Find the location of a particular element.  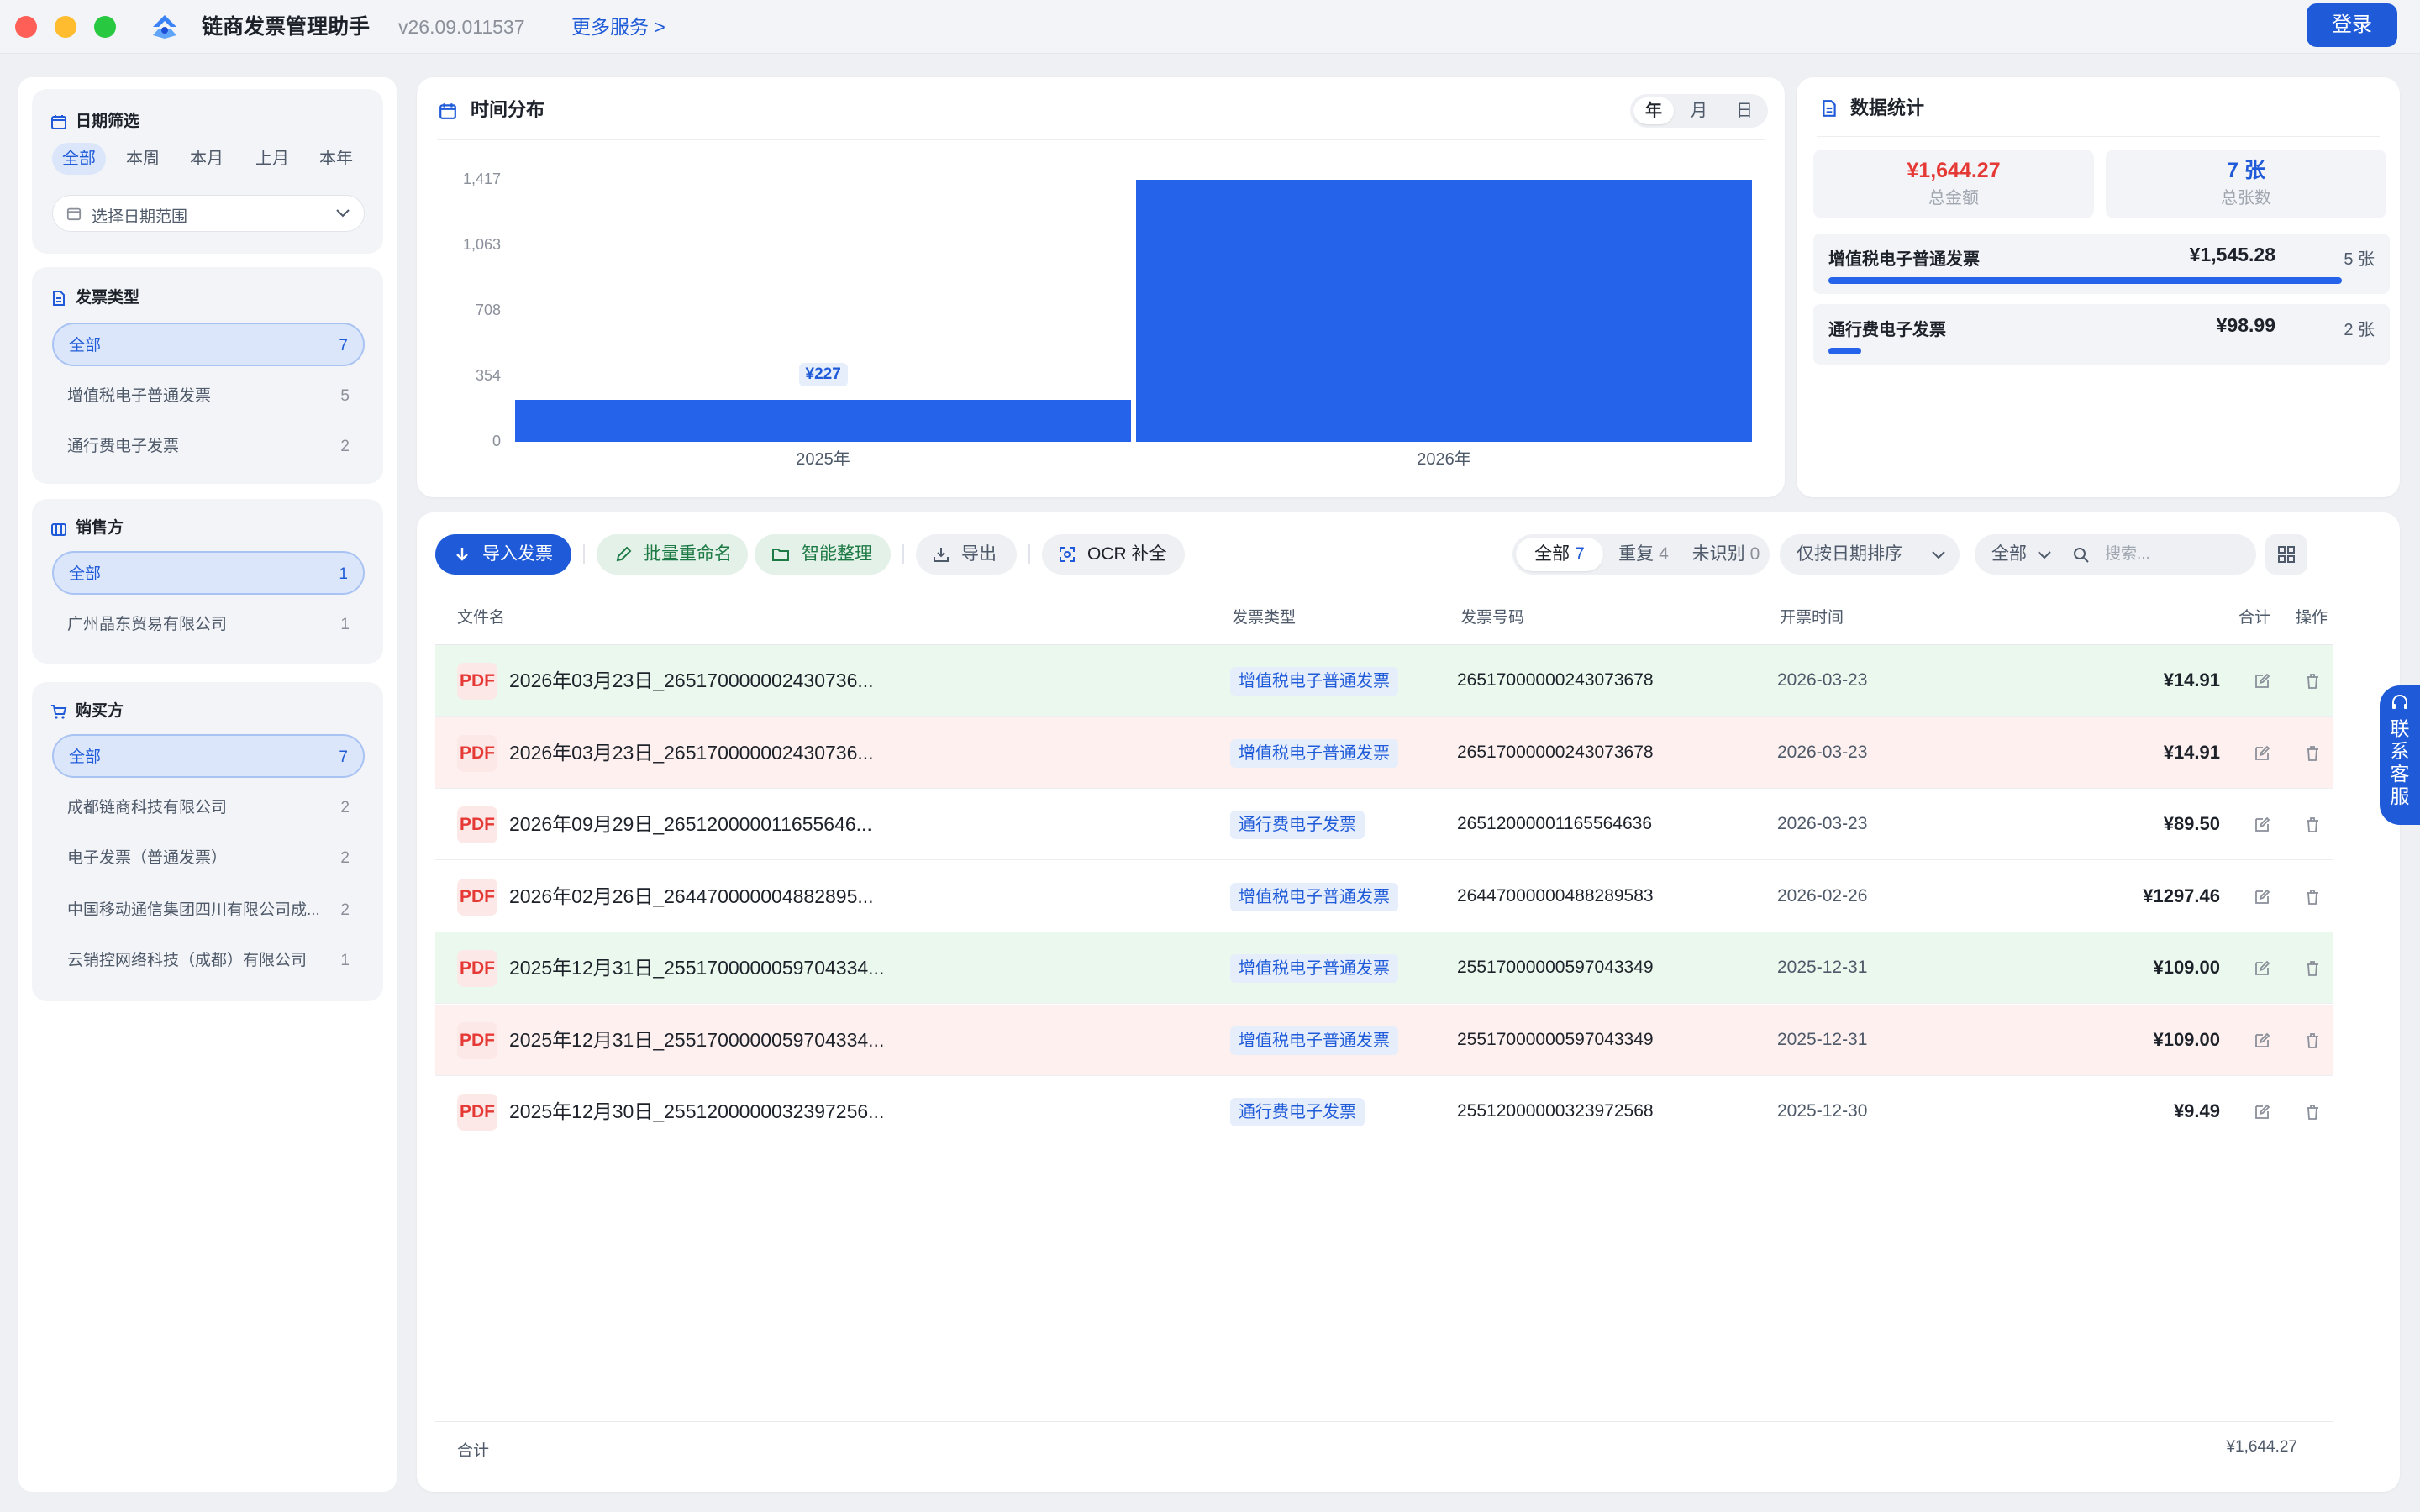

scope-dropdown: 全部 is located at coordinates (2040, 554).